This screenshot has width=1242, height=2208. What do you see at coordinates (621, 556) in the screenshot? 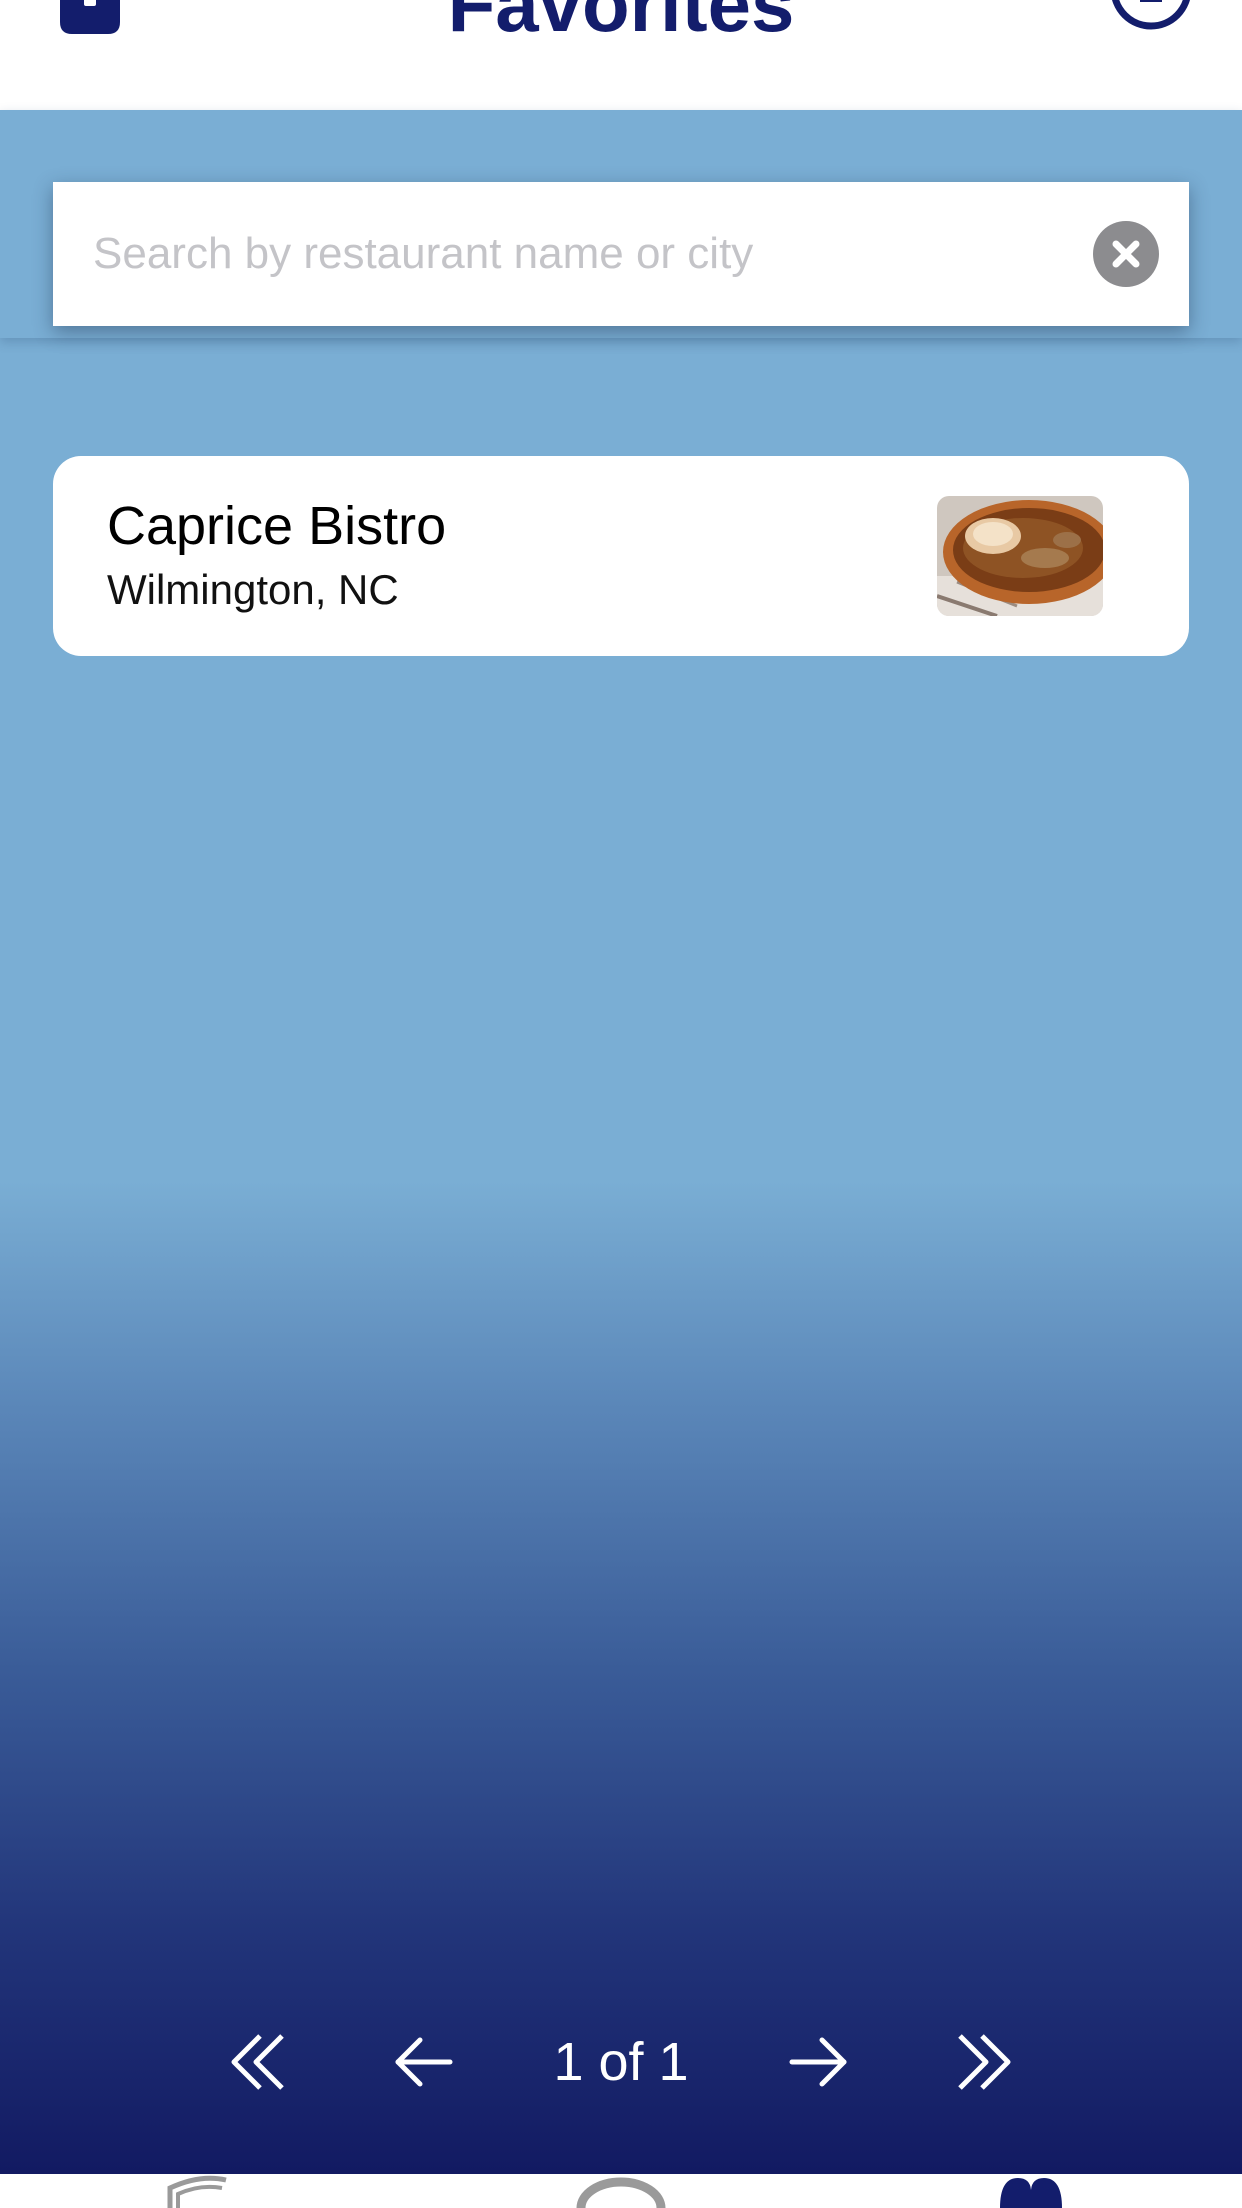
I see `restaurant-card: Caprice Bistro Wilmington, NC` at bounding box center [621, 556].